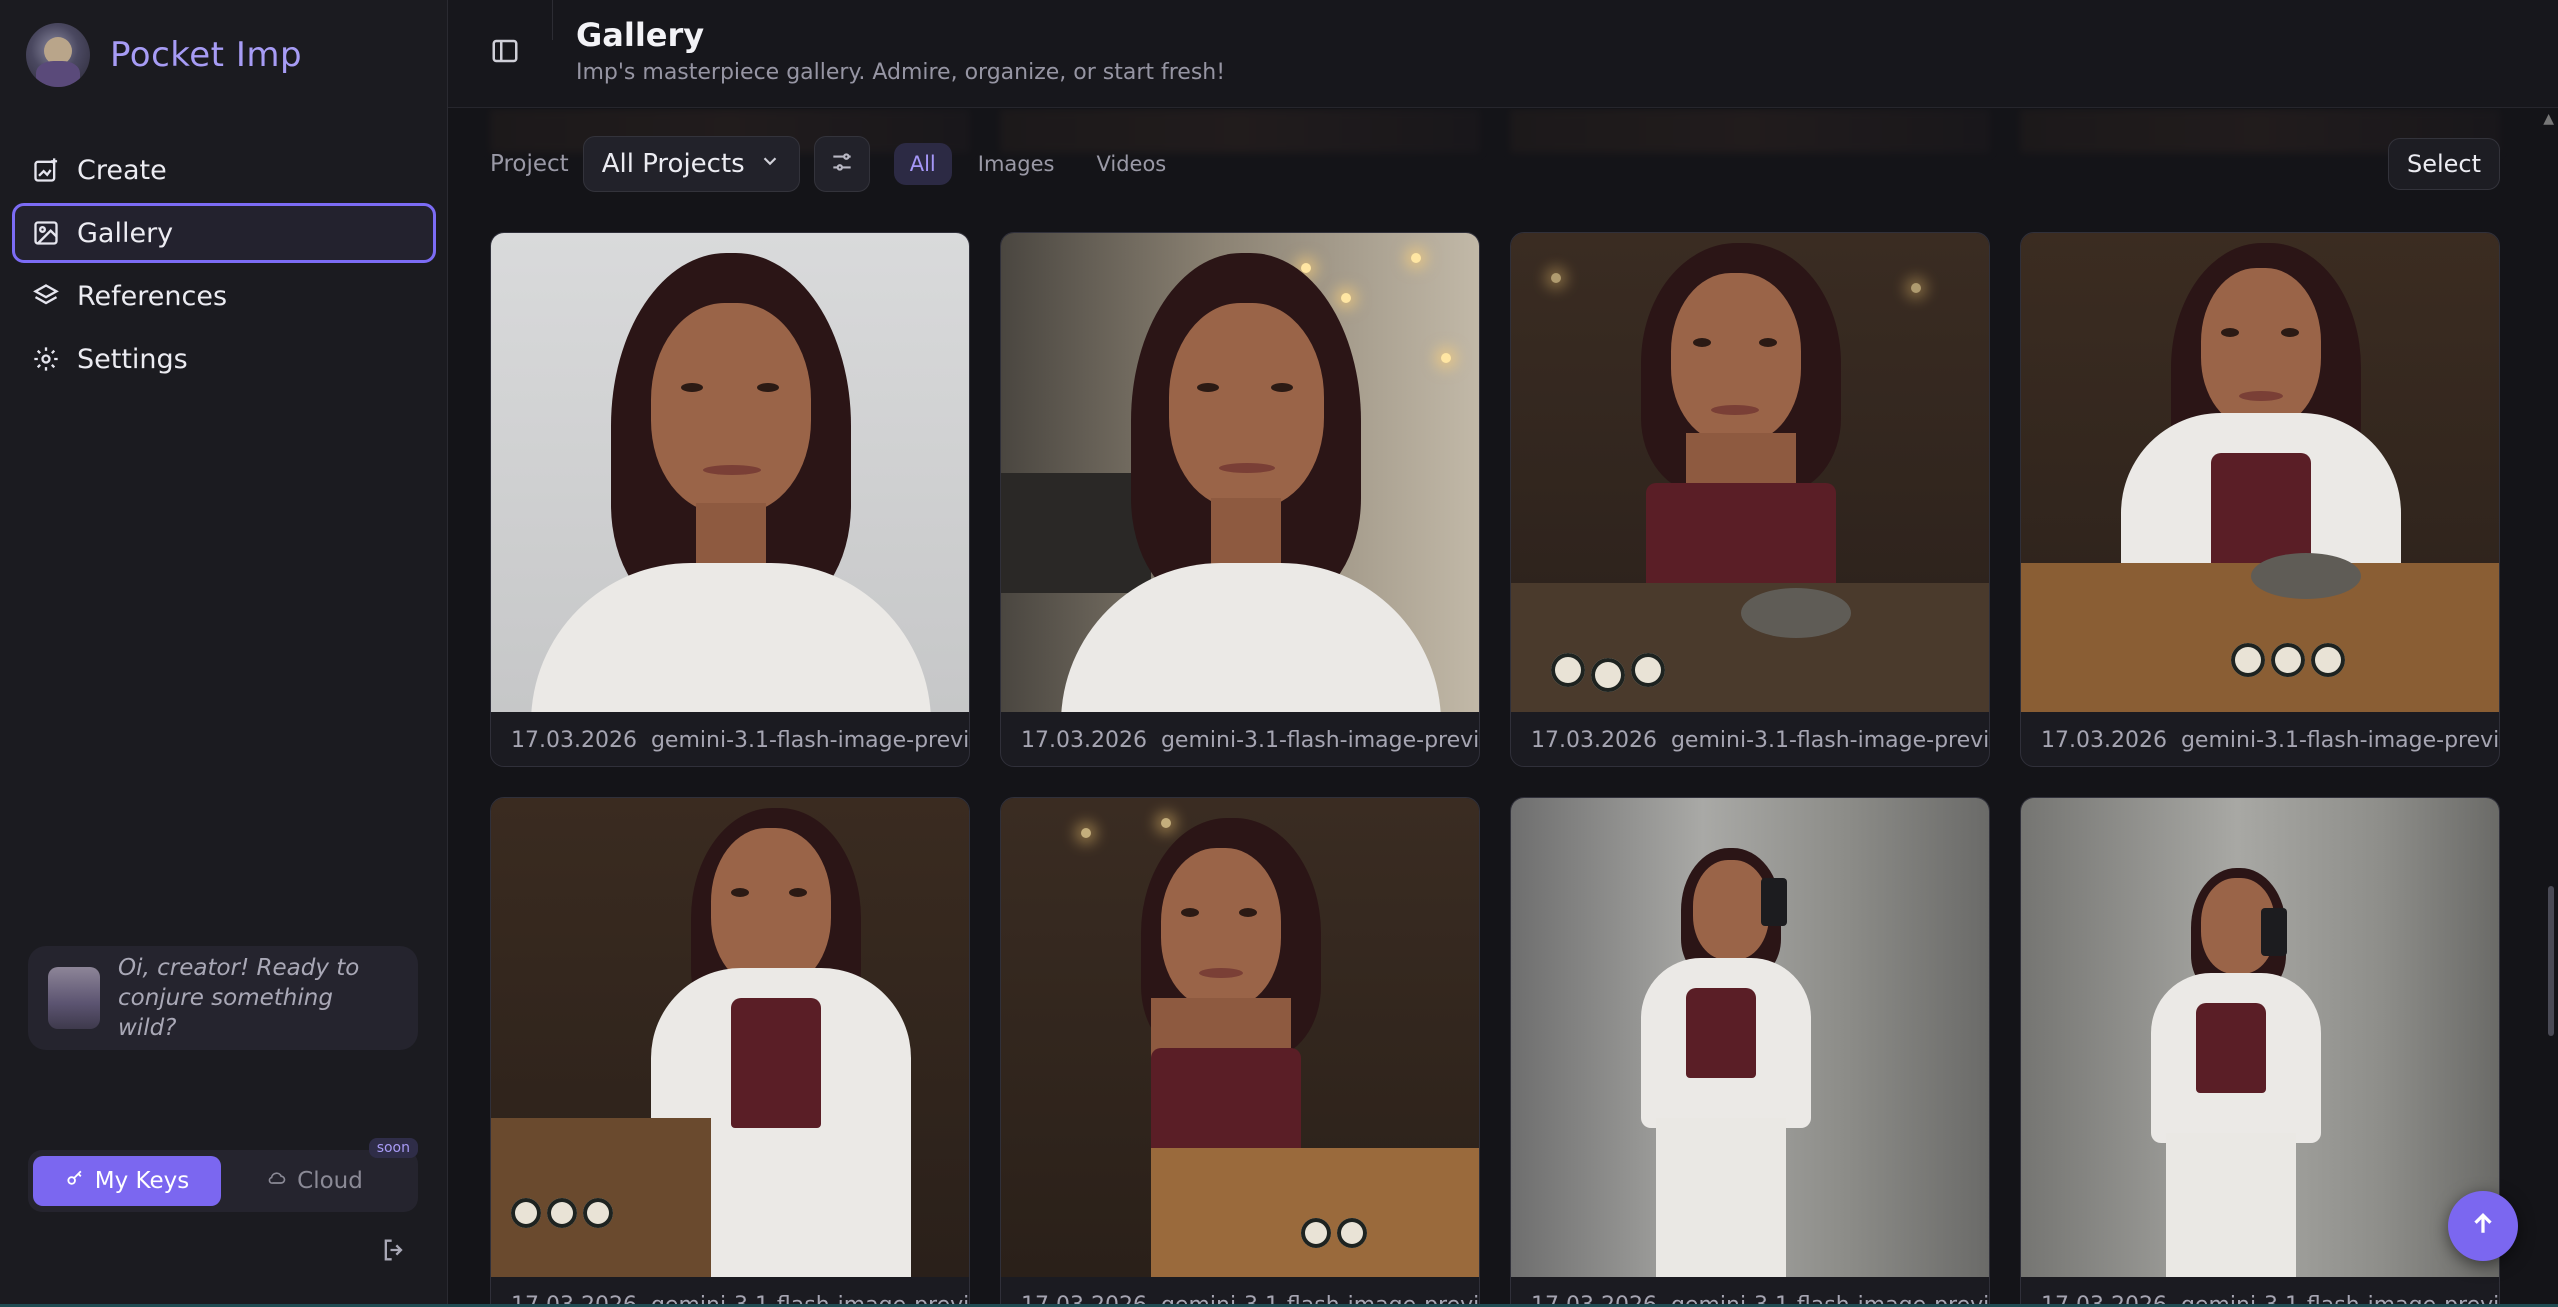 The height and width of the screenshot is (1307, 2558). Describe the element at coordinates (770, 164) in the screenshot. I see `chevron-down-icon` at that location.